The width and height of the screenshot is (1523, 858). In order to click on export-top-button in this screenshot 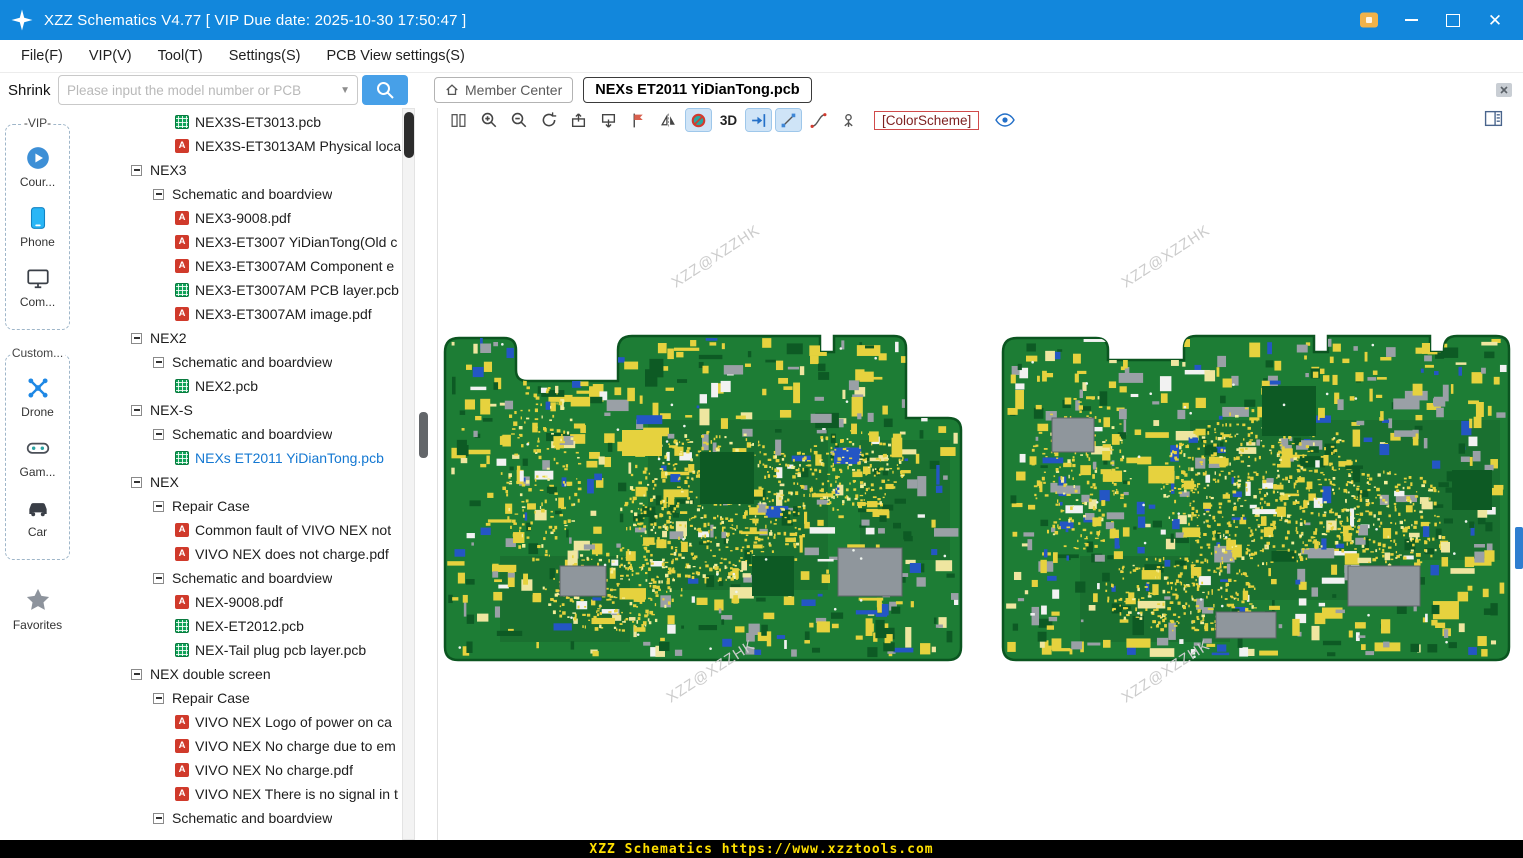, I will do `click(578, 120)`.